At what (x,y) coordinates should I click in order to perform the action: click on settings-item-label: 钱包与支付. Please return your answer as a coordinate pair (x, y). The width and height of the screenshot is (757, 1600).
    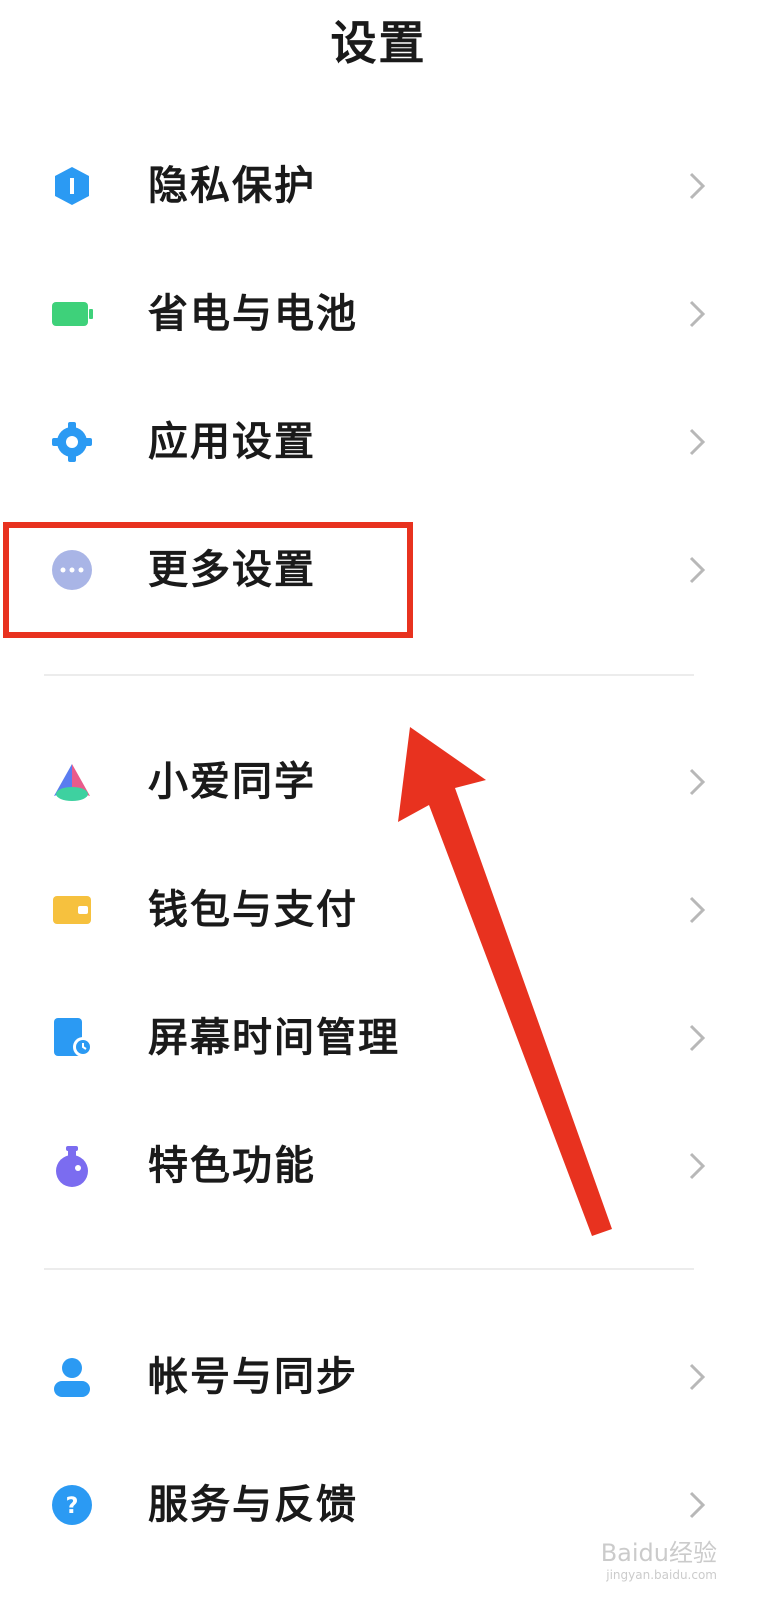
    Looking at the image, I should click on (253, 910).